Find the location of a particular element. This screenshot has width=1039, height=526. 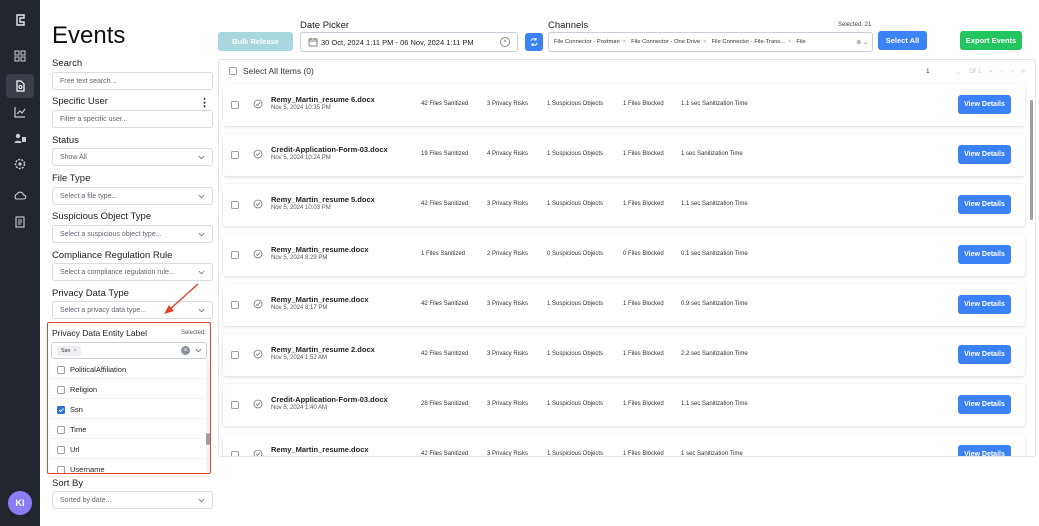

select-all-button: Select All is located at coordinates (902, 40).